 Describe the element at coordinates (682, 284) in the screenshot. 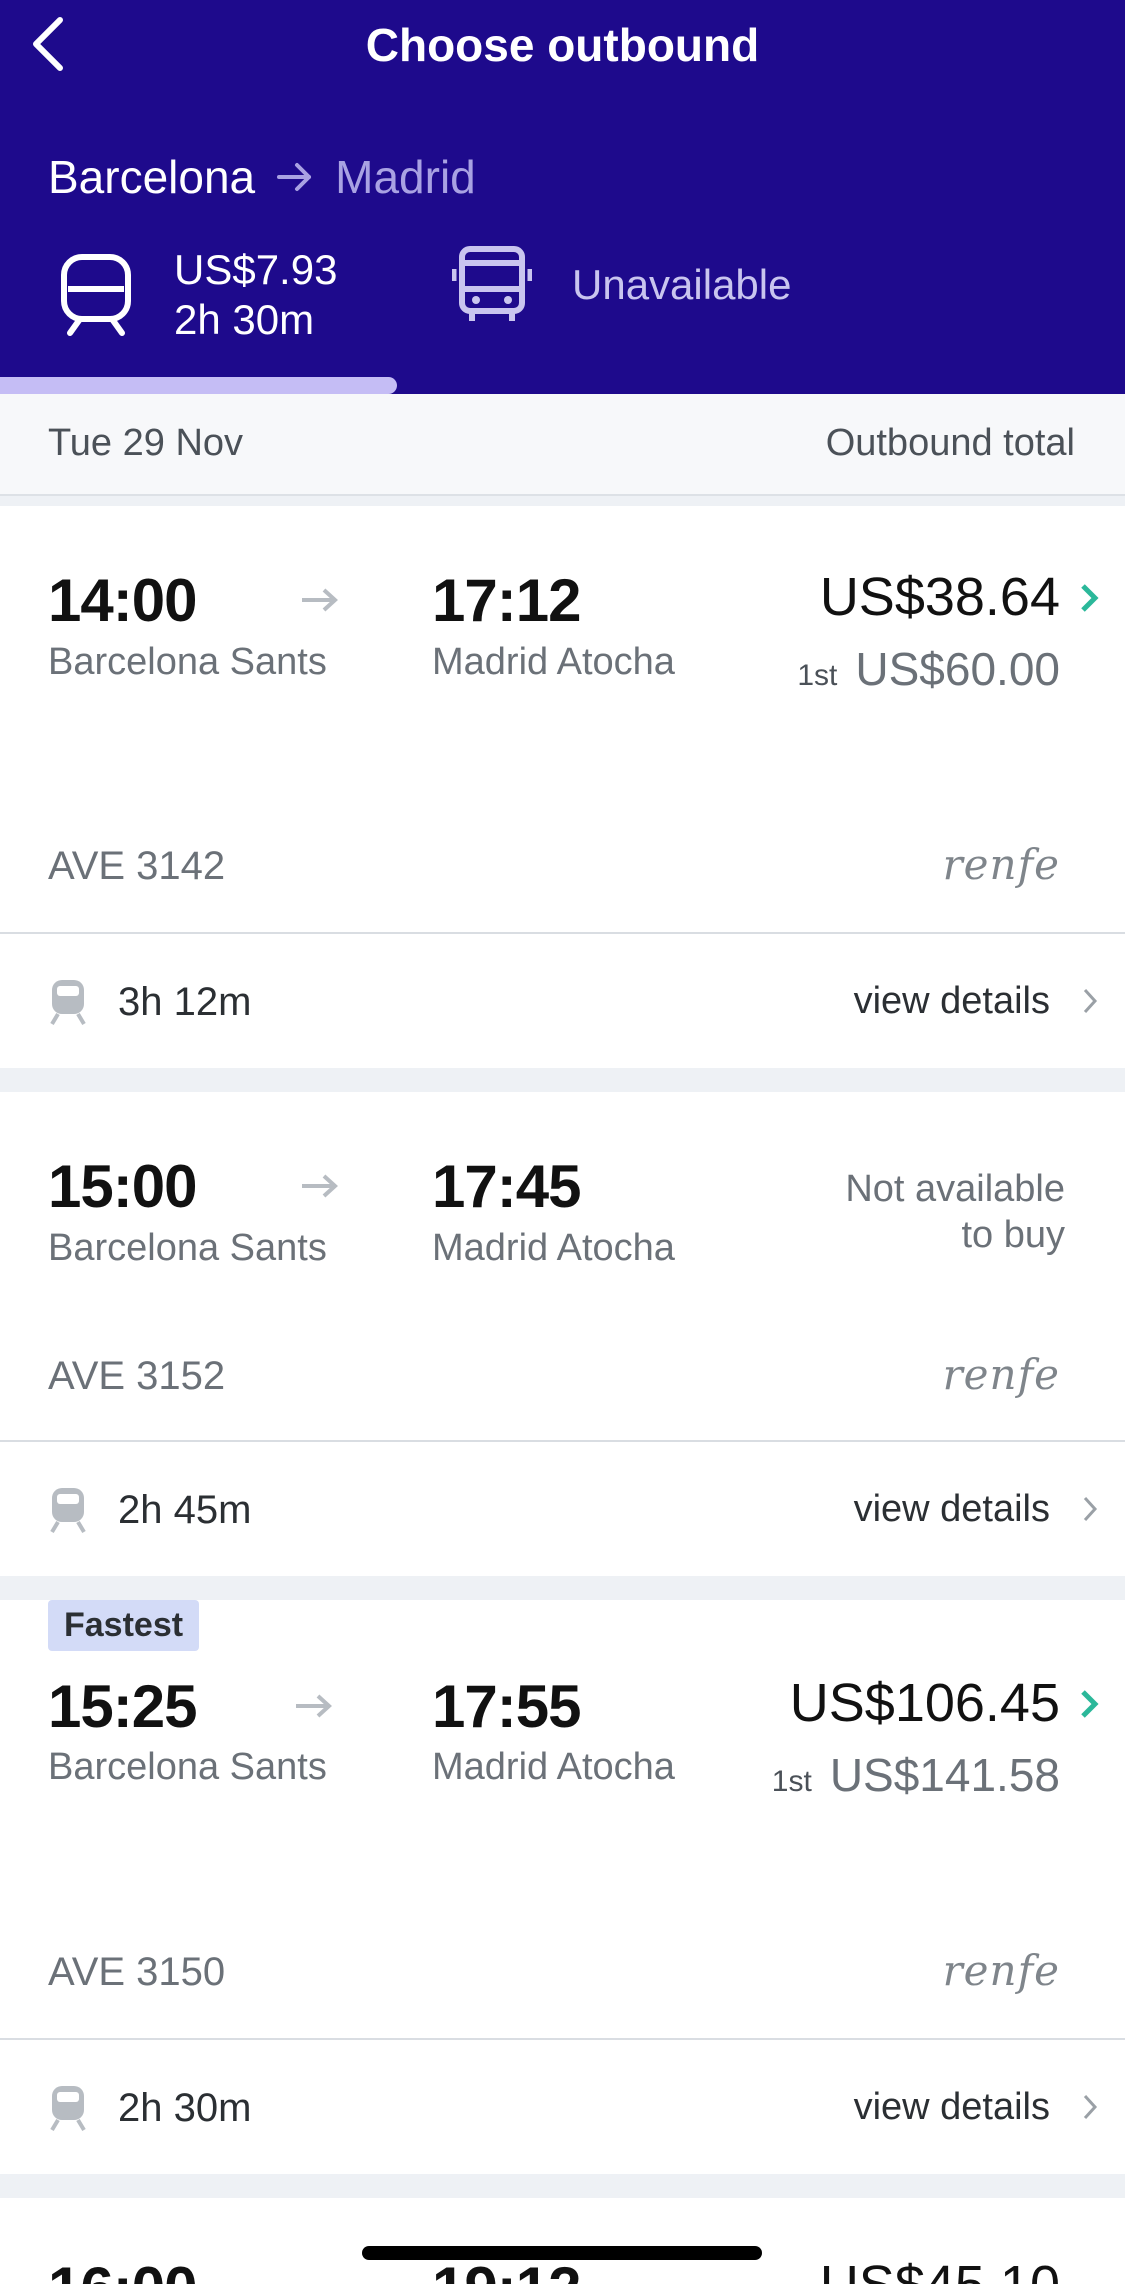

I see `bus-status: Unavailable` at that location.